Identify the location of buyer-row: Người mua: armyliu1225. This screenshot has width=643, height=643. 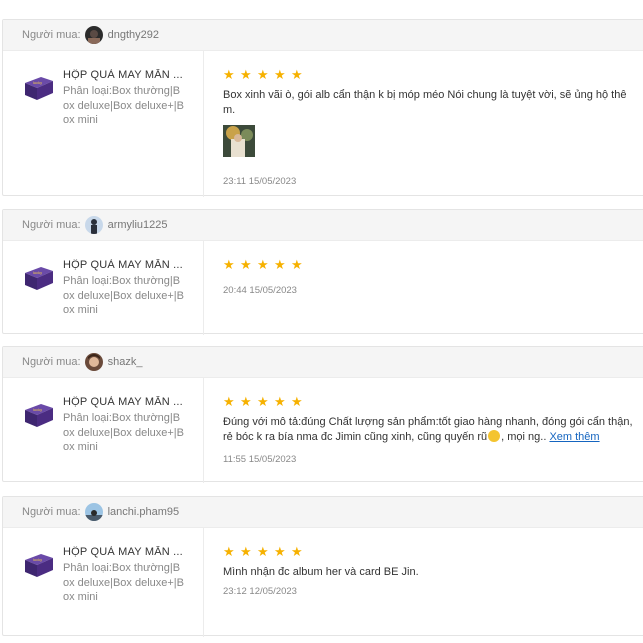
(323, 225).